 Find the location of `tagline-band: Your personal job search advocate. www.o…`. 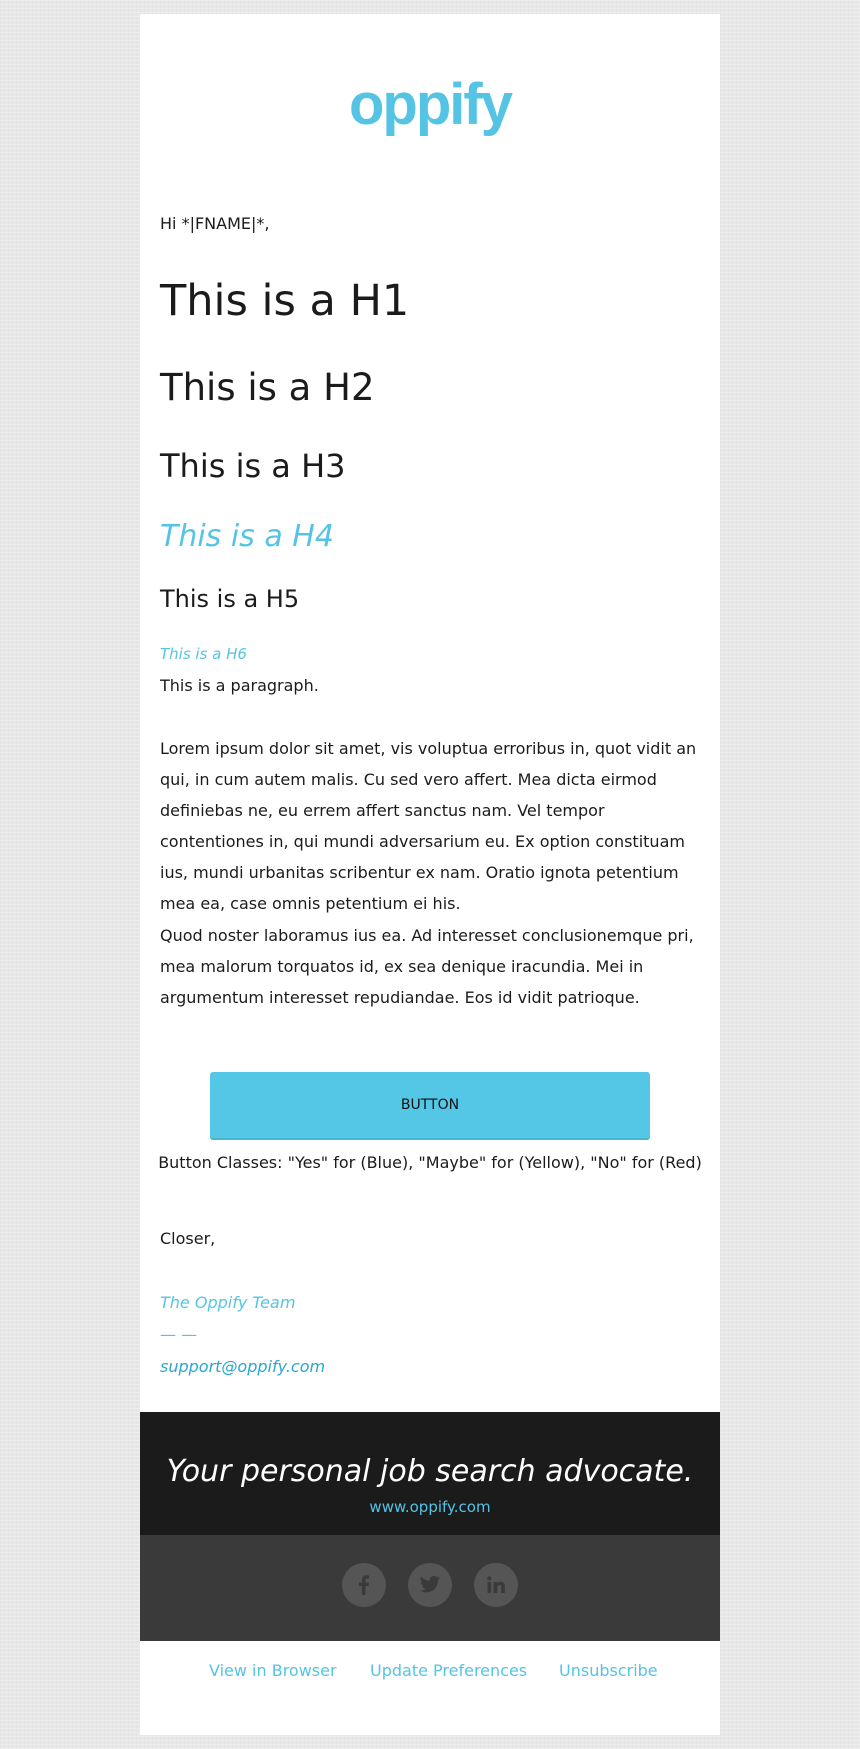

tagline-band: Your personal job search advocate. www.o… is located at coordinates (430, 1473).